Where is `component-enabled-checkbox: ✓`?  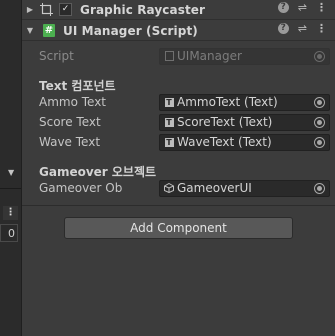 component-enabled-checkbox: ✓ is located at coordinates (65, 9).